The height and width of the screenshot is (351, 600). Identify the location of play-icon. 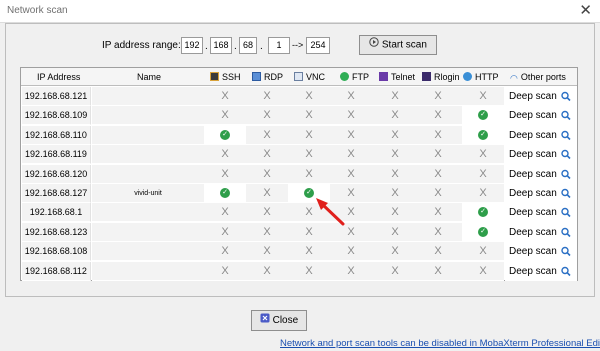
(374, 45).